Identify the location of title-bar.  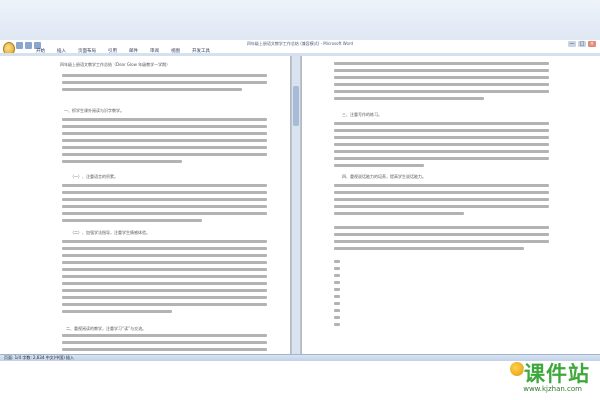
(300, 20).